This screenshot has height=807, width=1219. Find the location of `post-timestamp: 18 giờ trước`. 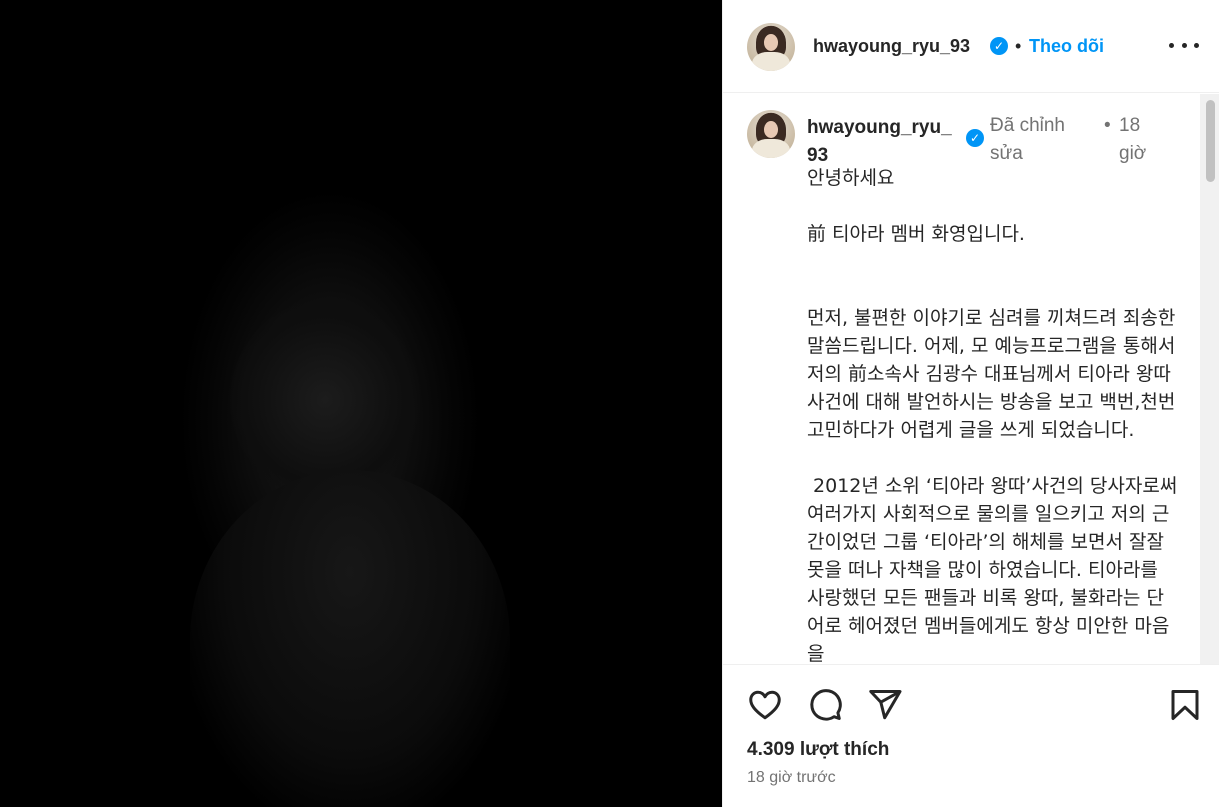

post-timestamp: 18 giờ trước is located at coordinates (791, 778).